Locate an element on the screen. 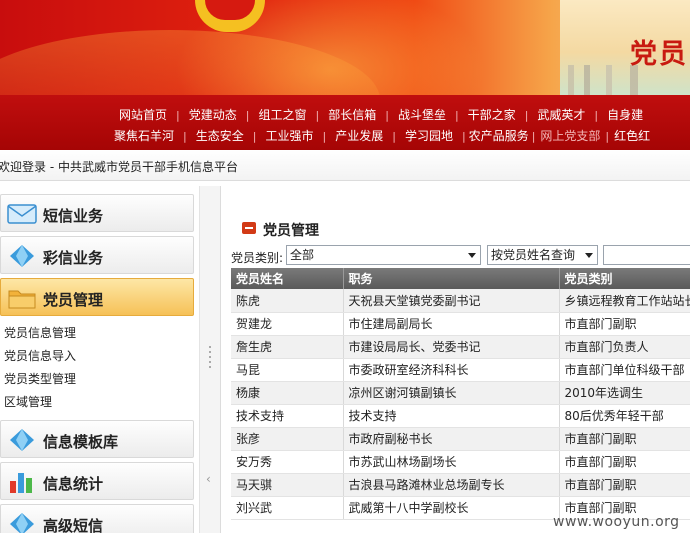  table-row: 陈虎 天祝县天堂镇党委副书记 乡镇远程教育工作站站长 is located at coordinates (460, 301).